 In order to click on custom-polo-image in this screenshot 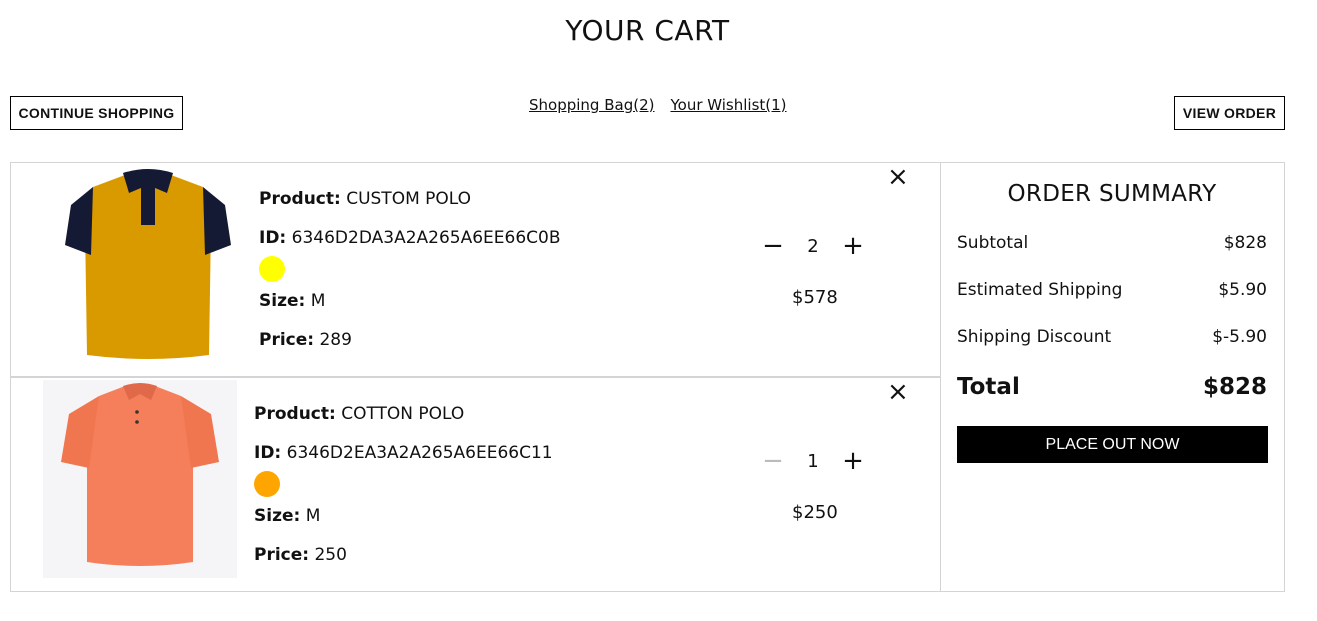, I will do `click(148, 264)`.